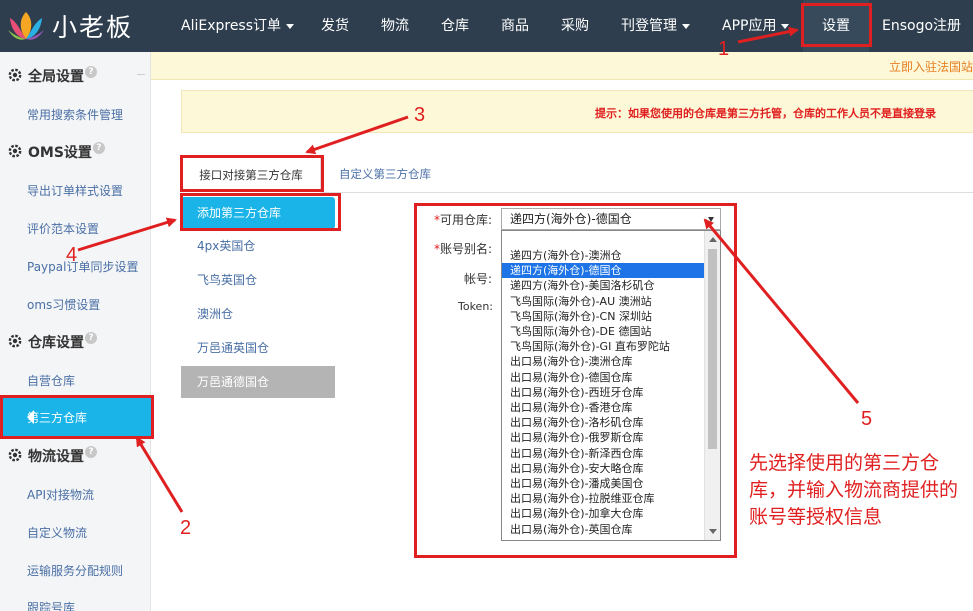 Image resolution: width=973 pixels, height=611 pixels. I want to click on warehouse-list-item: 飞鸟英国仓, so click(258, 280).